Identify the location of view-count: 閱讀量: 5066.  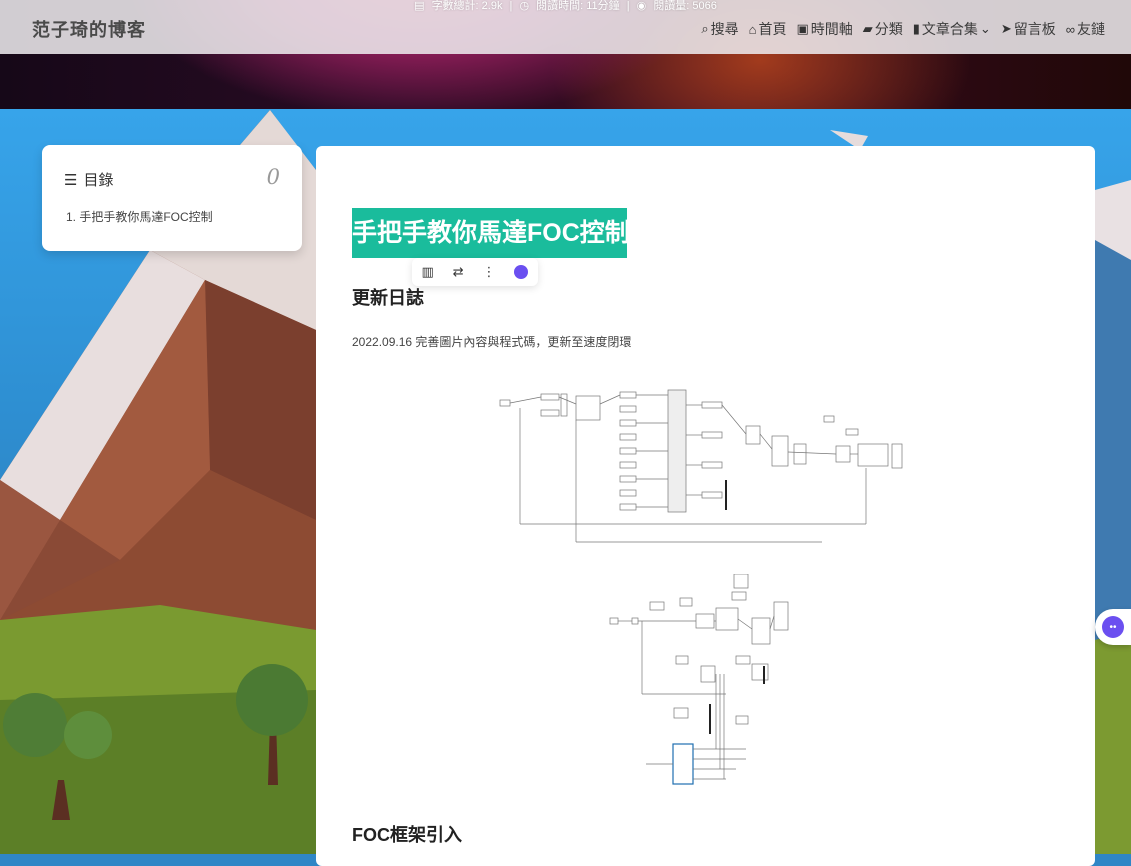
(685, 6).